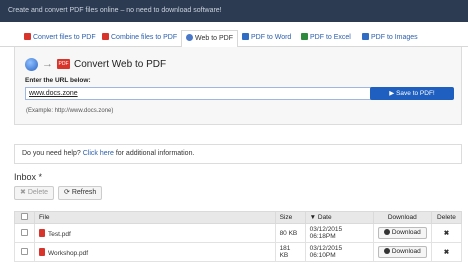 The height and width of the screenshot is (268, 468). Describe the element at coordinates (38, 192) in the screenshot. I see `delete-label: Delete` at that location.